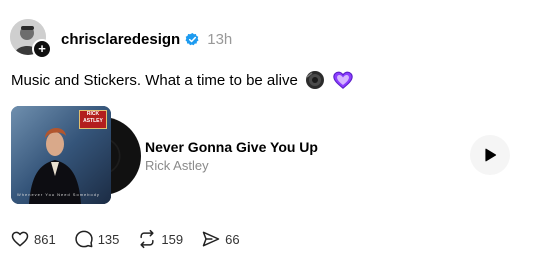 The width and height of the screenshot is (553, 255). I want to click on reply-button: 135, so click(97, 239).